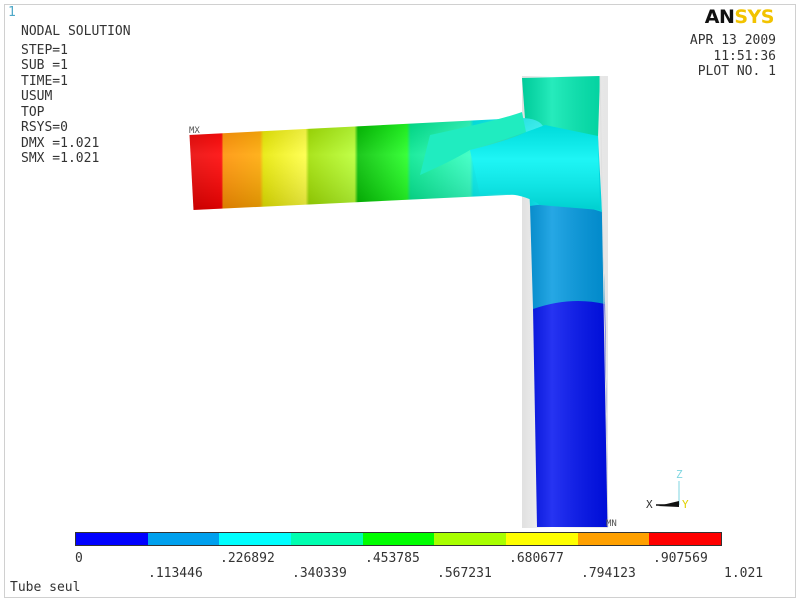  I want to click on legend-label-2: .226892, so click(247, 558).